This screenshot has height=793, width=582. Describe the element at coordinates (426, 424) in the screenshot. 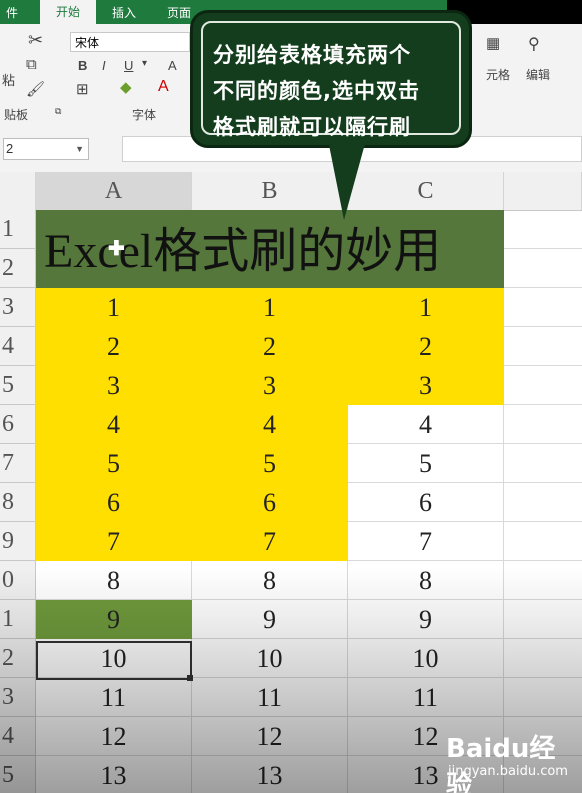

I see `cell-c6: 4` at that location.